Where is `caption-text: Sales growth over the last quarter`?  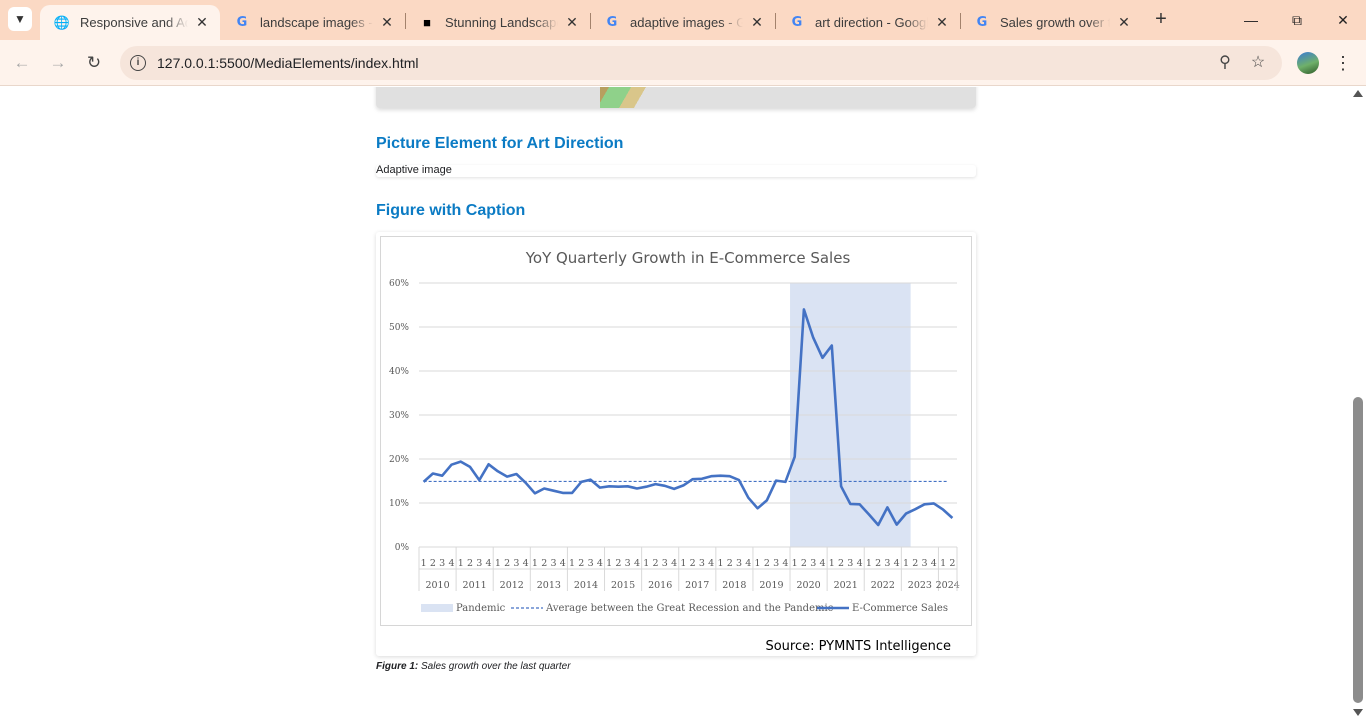
caption-text: Sales growth over the last quarter is located at coordinates (494, 666).